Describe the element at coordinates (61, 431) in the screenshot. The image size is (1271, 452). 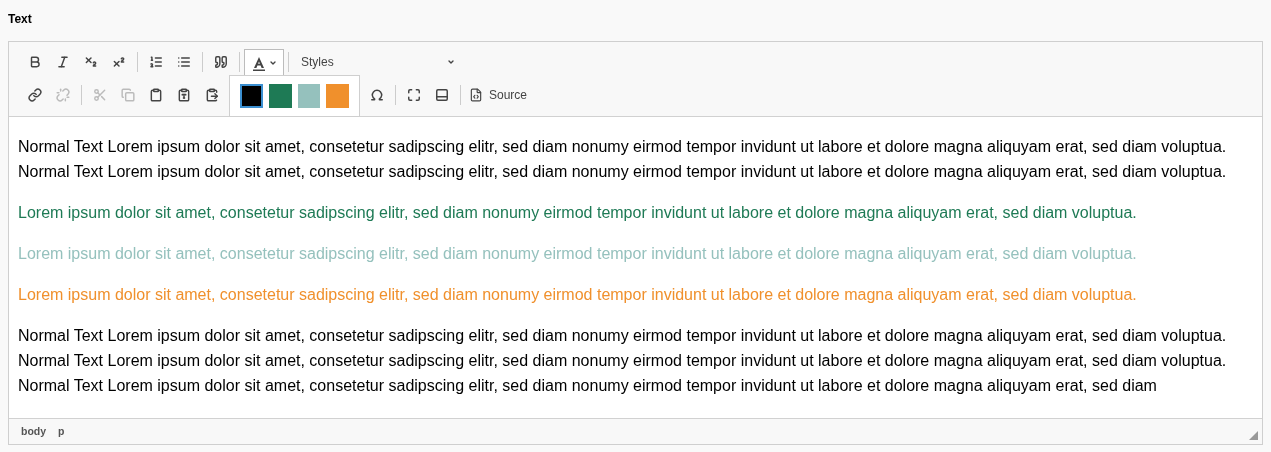
I see `element-path-item: p` at that location.